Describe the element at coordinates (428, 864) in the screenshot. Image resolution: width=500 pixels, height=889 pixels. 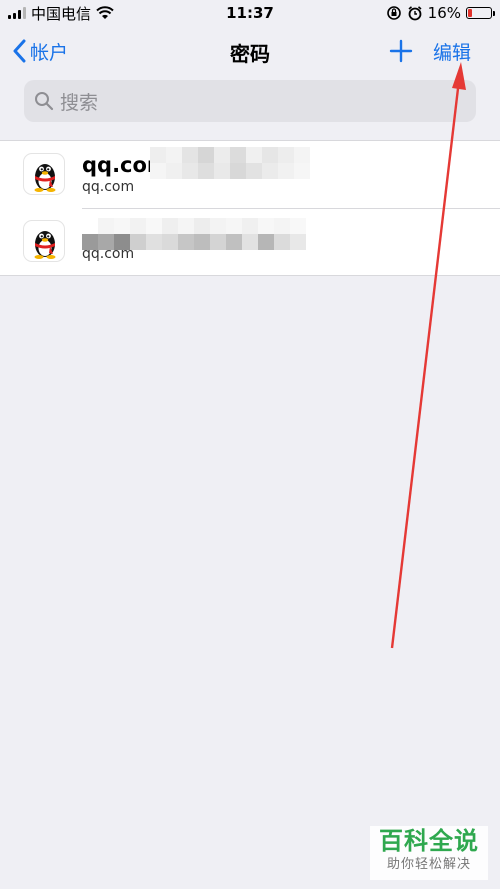
I see `watermark-subtitle: 助你轻松解决` at that location.